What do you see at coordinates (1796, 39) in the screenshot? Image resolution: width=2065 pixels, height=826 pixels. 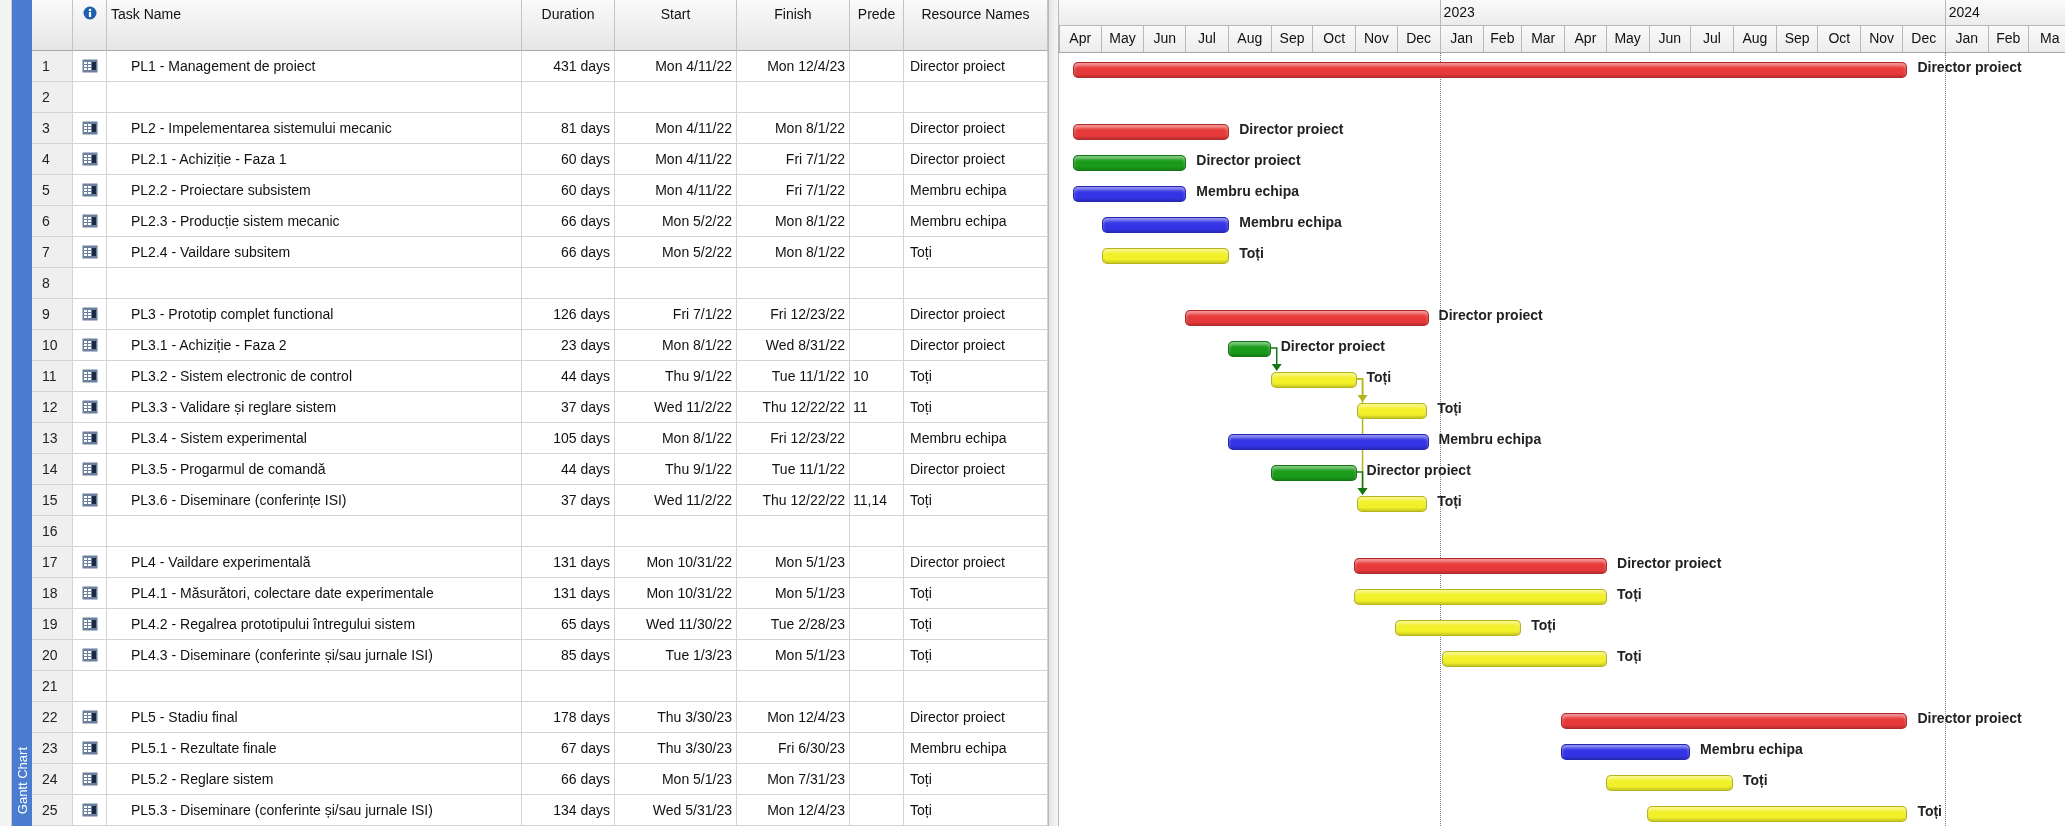 I see `month-header: Sep` at bounding box center [1796, 39].